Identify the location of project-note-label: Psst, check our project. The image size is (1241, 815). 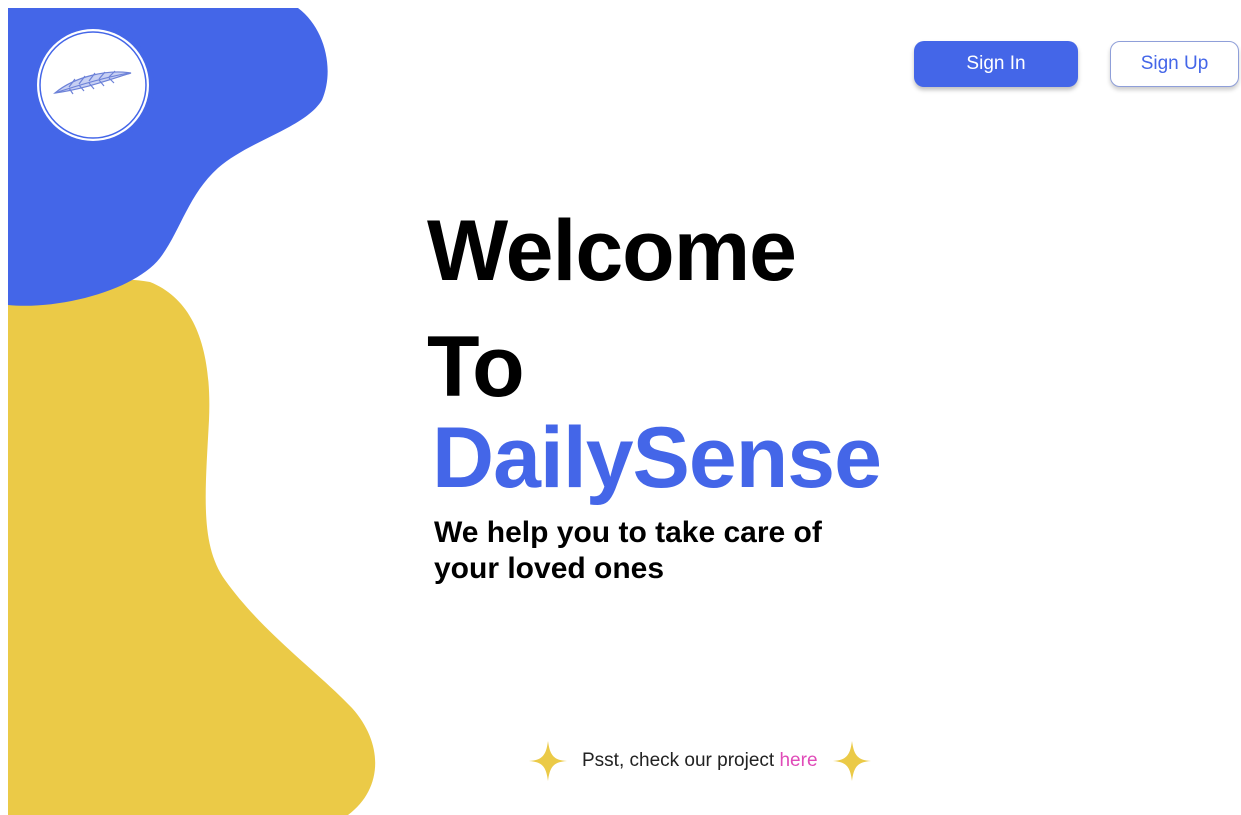
(678, 760).